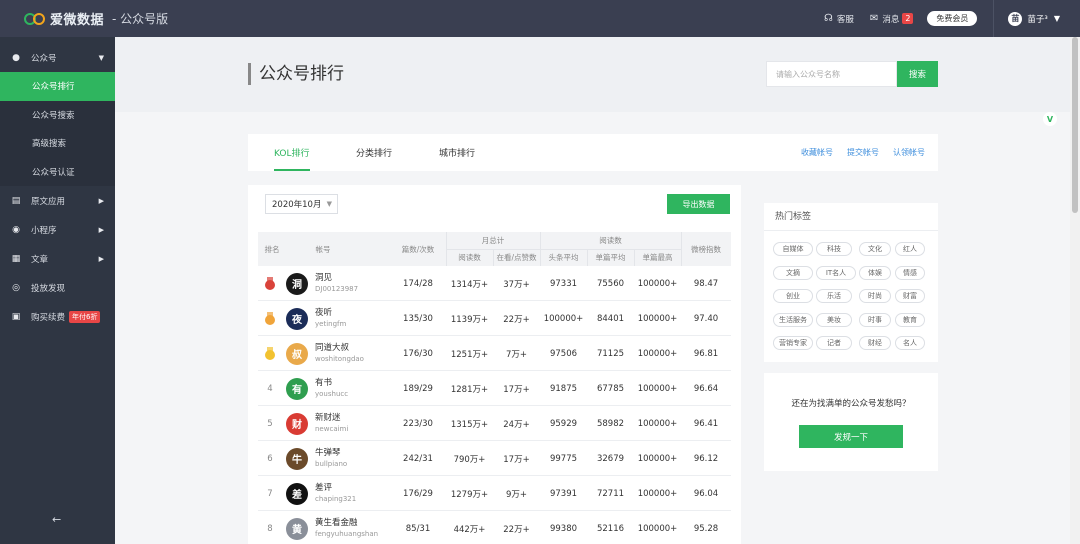  What do you see at coordinates (875, 249) in the screenshot?
I see `hot-tag: 文化` at bounding box center [875, 249].